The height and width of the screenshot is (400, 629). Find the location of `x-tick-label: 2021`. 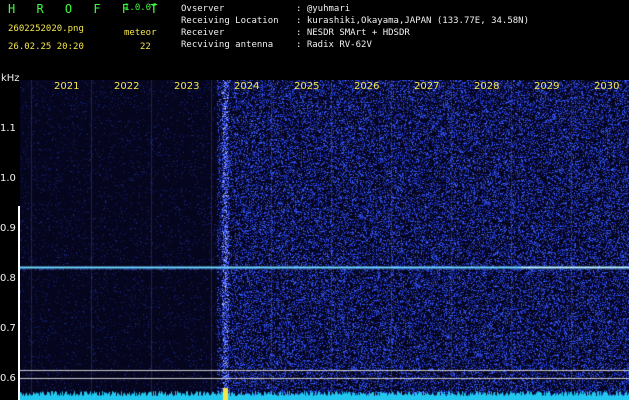

x-tick-label: 2021 is located at coordinates (67, 86).